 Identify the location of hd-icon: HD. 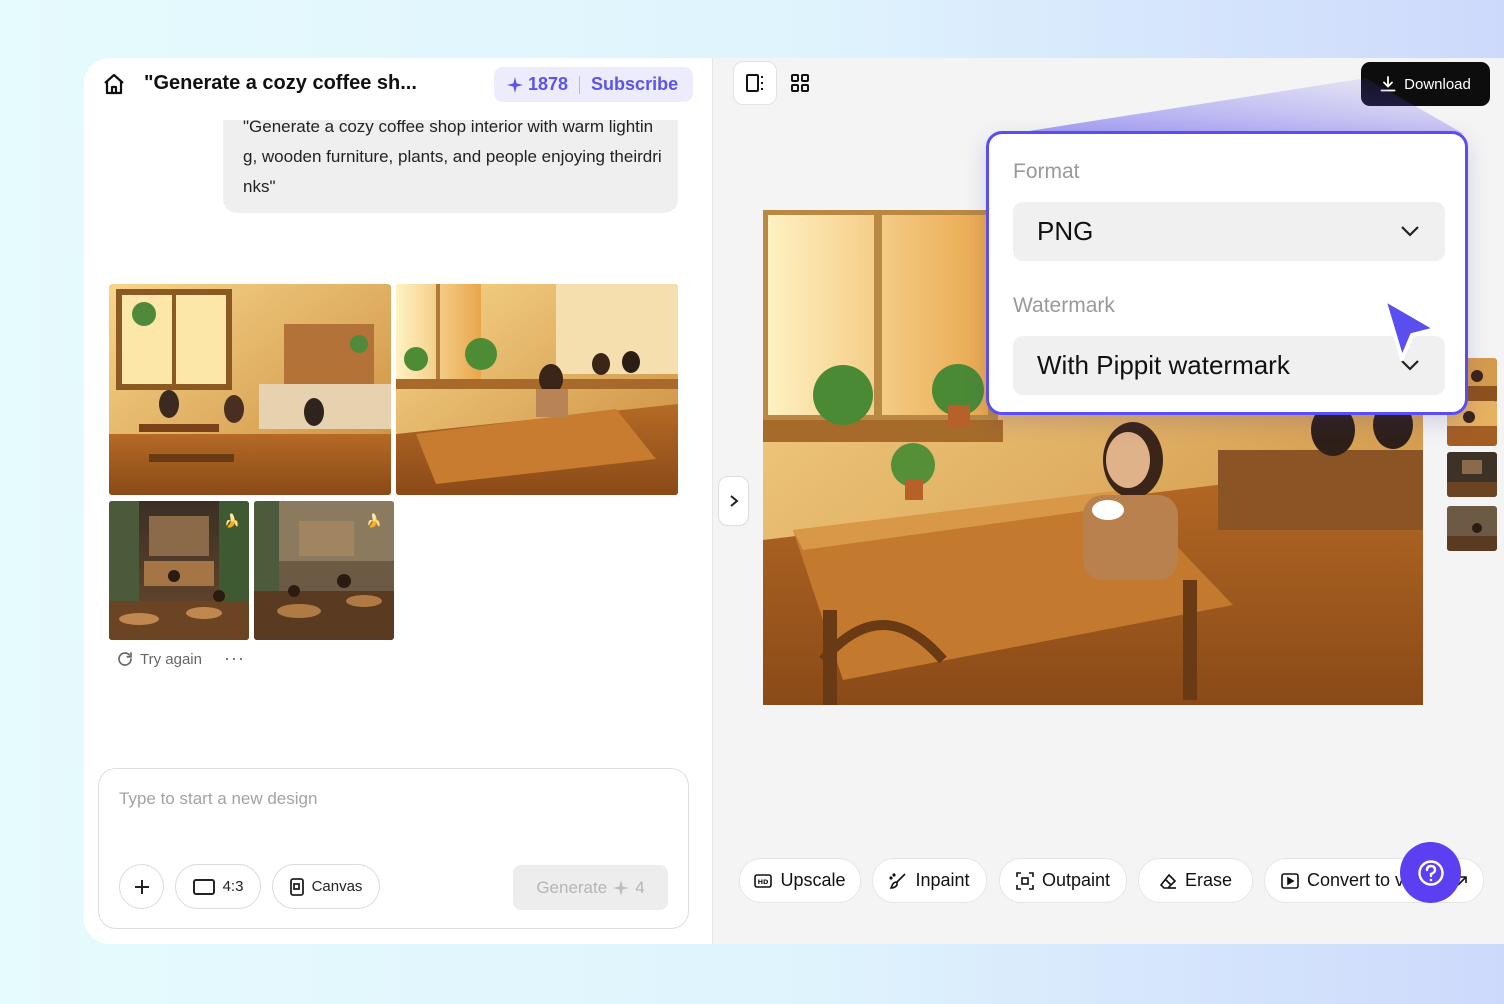
(763, 880).